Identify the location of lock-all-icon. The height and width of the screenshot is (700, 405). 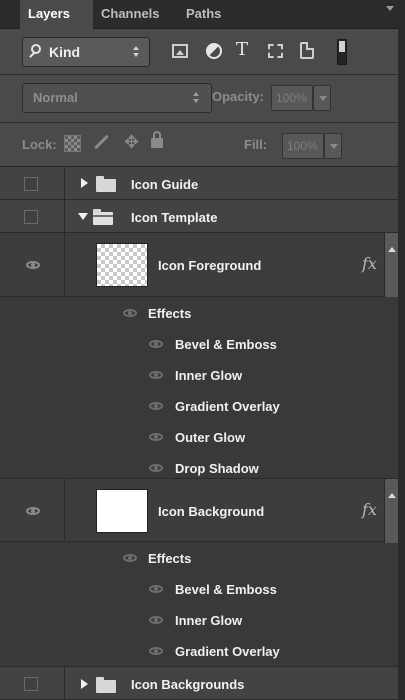
(157, 139).